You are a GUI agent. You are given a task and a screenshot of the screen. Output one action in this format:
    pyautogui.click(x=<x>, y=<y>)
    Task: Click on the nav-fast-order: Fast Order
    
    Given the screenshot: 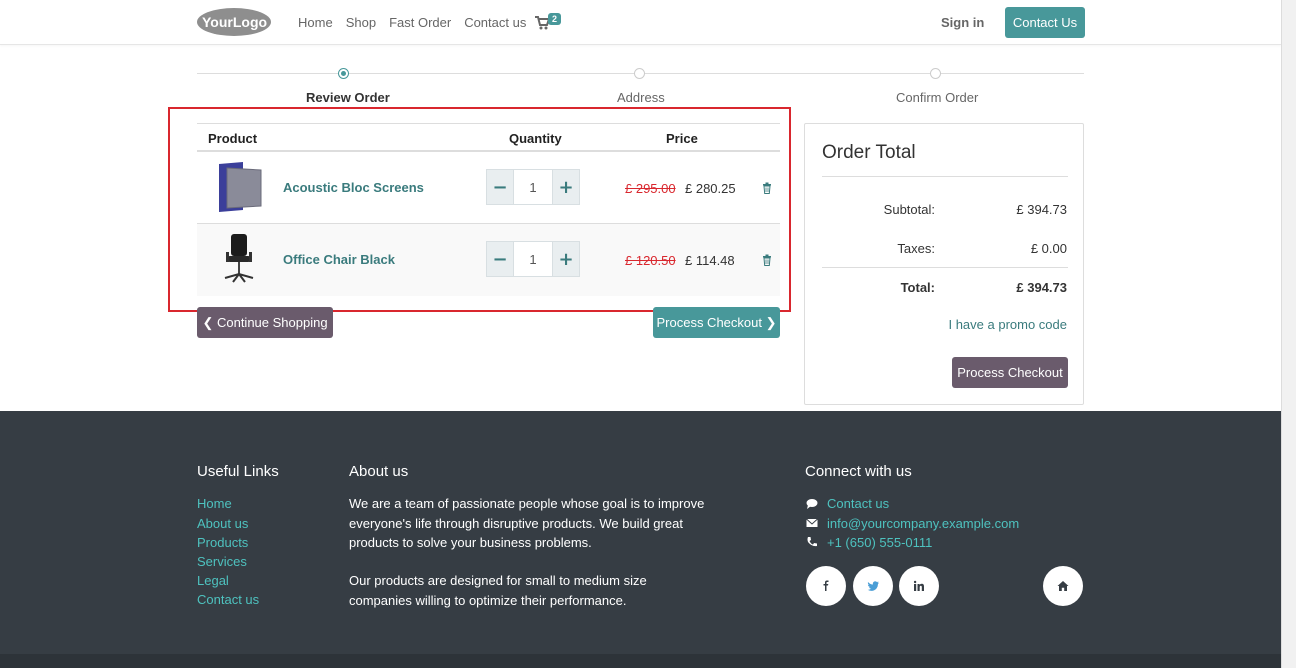 What is the action you would take?
    pyautogui.click(x=420, y=22)
    